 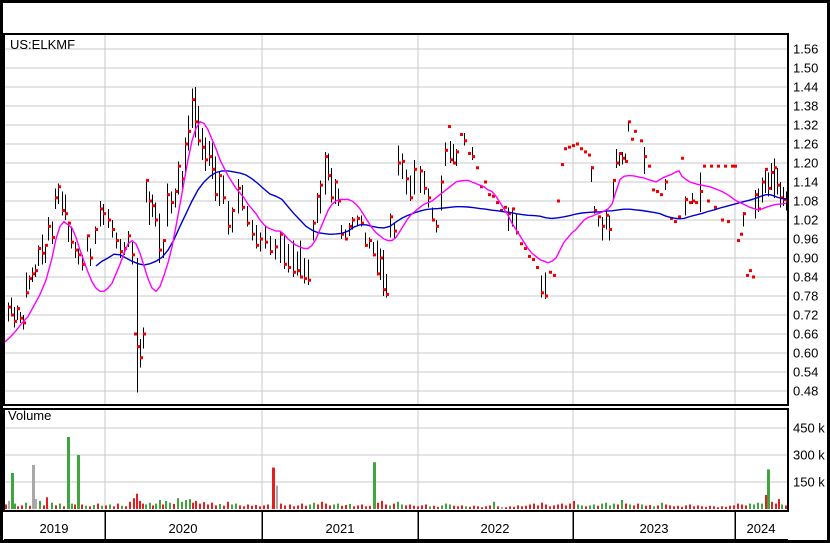 I want to click on year-label: 2023, so click(x=654, y=528).